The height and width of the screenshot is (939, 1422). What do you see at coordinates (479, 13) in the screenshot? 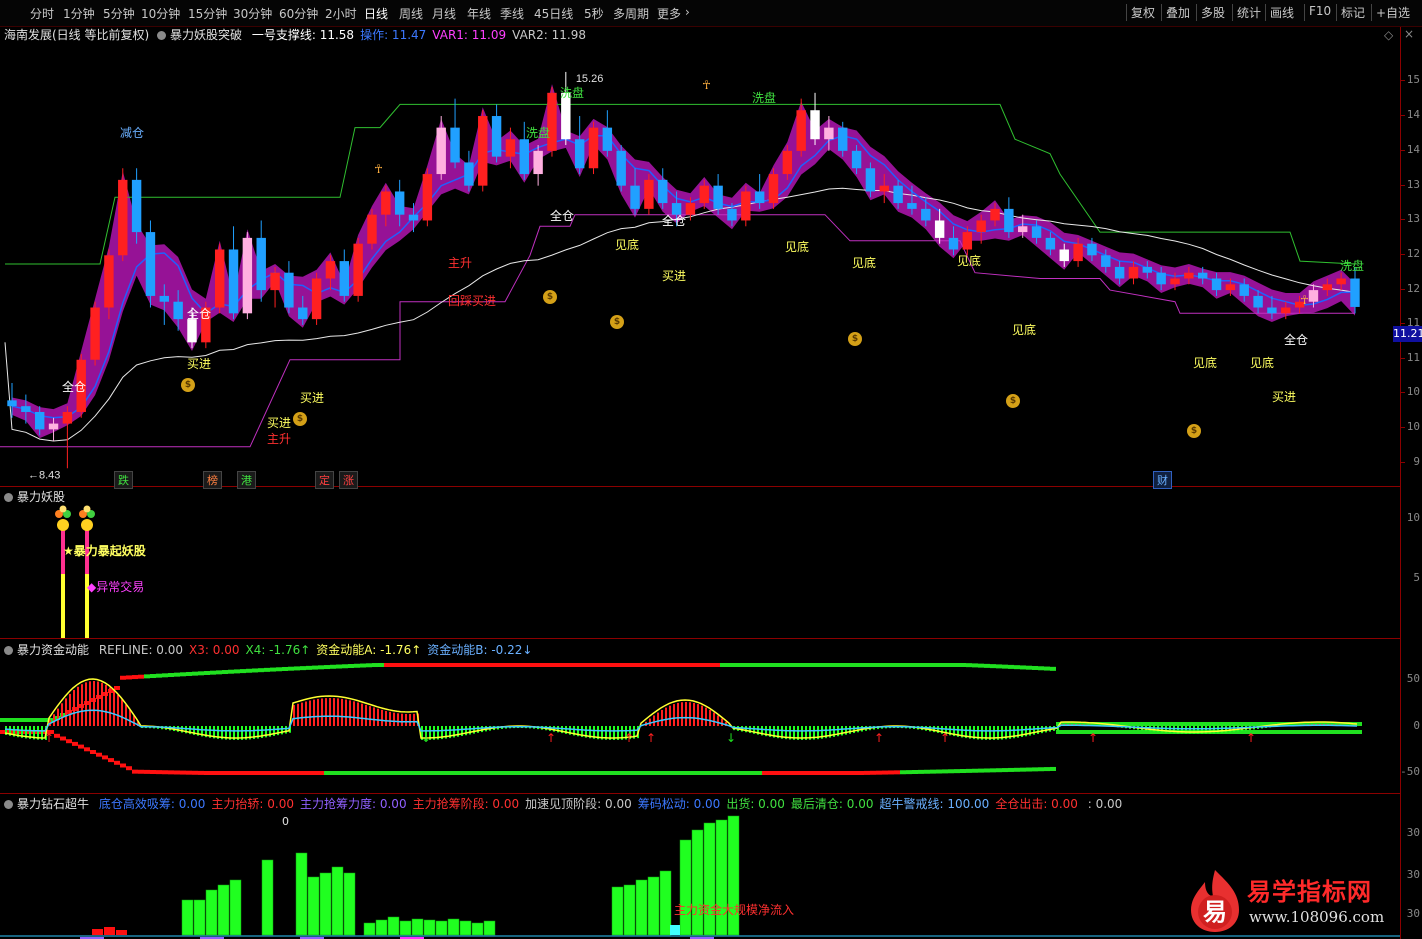
I see `period-tab: 年线` at bounding box center [479, 13].